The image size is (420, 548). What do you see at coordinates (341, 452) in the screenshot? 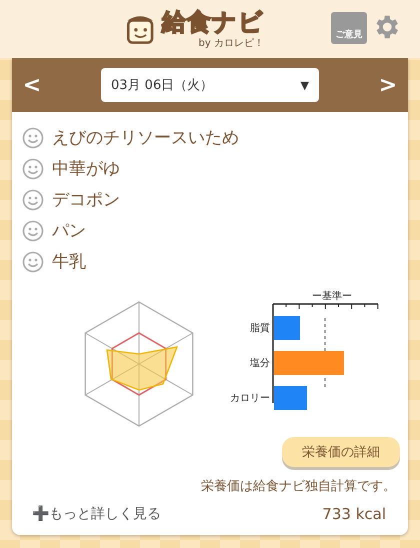
I see `nutrition-details-button: 栄養価の詳細` at bounding box center [341, 452].